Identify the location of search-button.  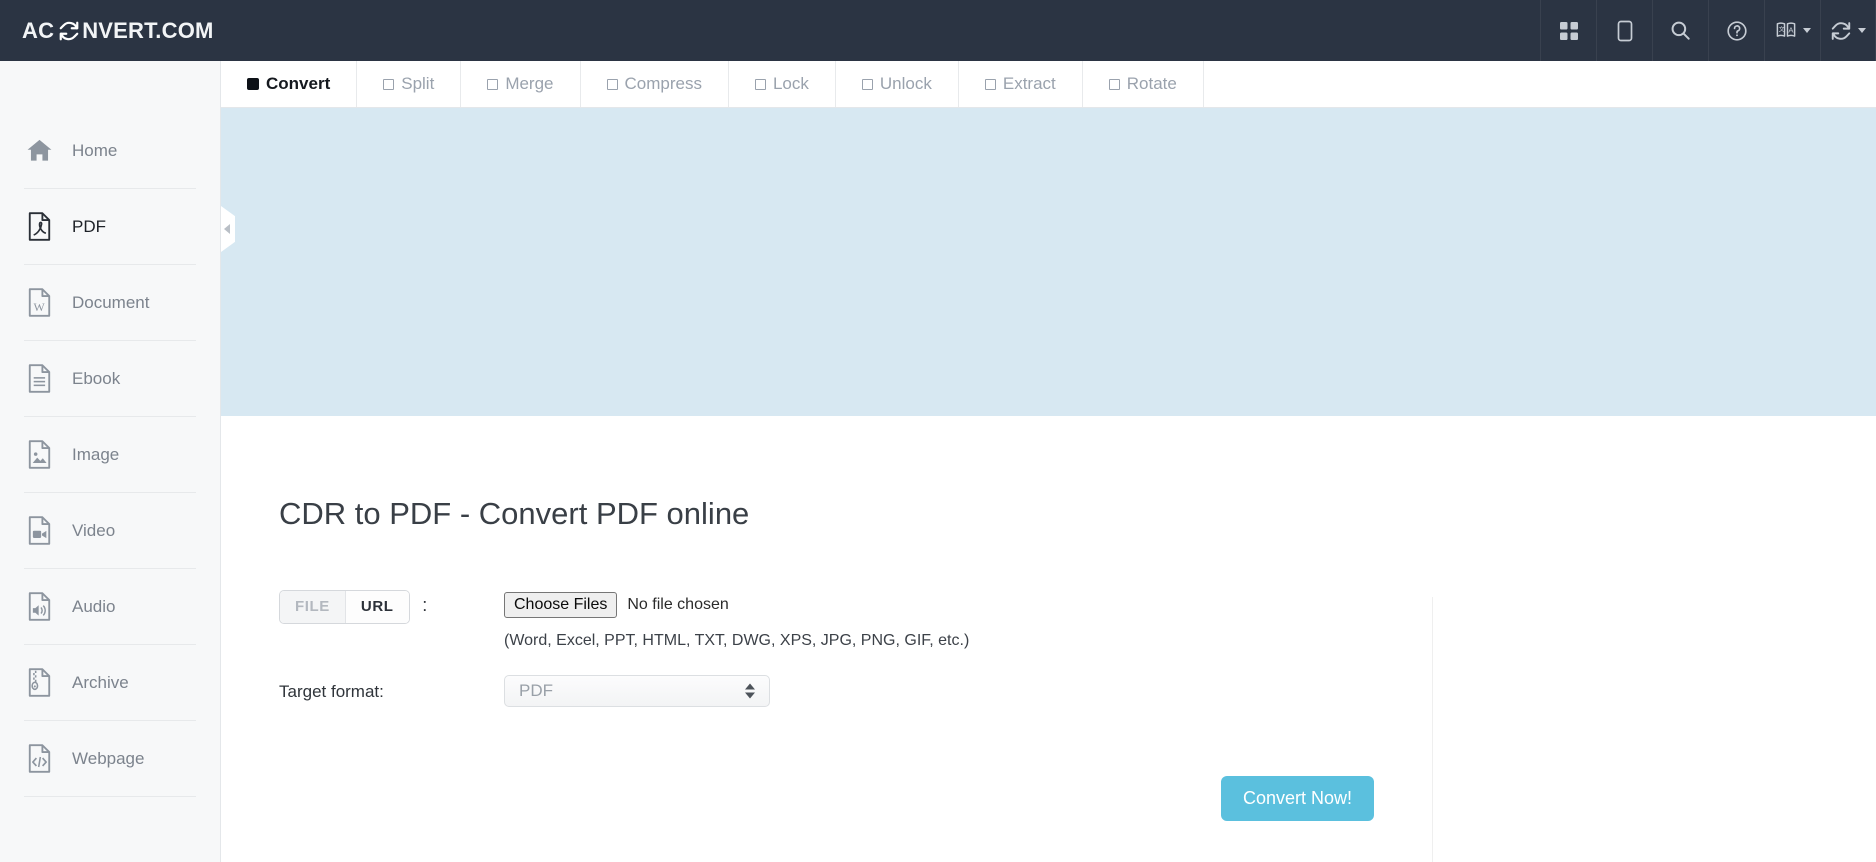
(1680, 30).